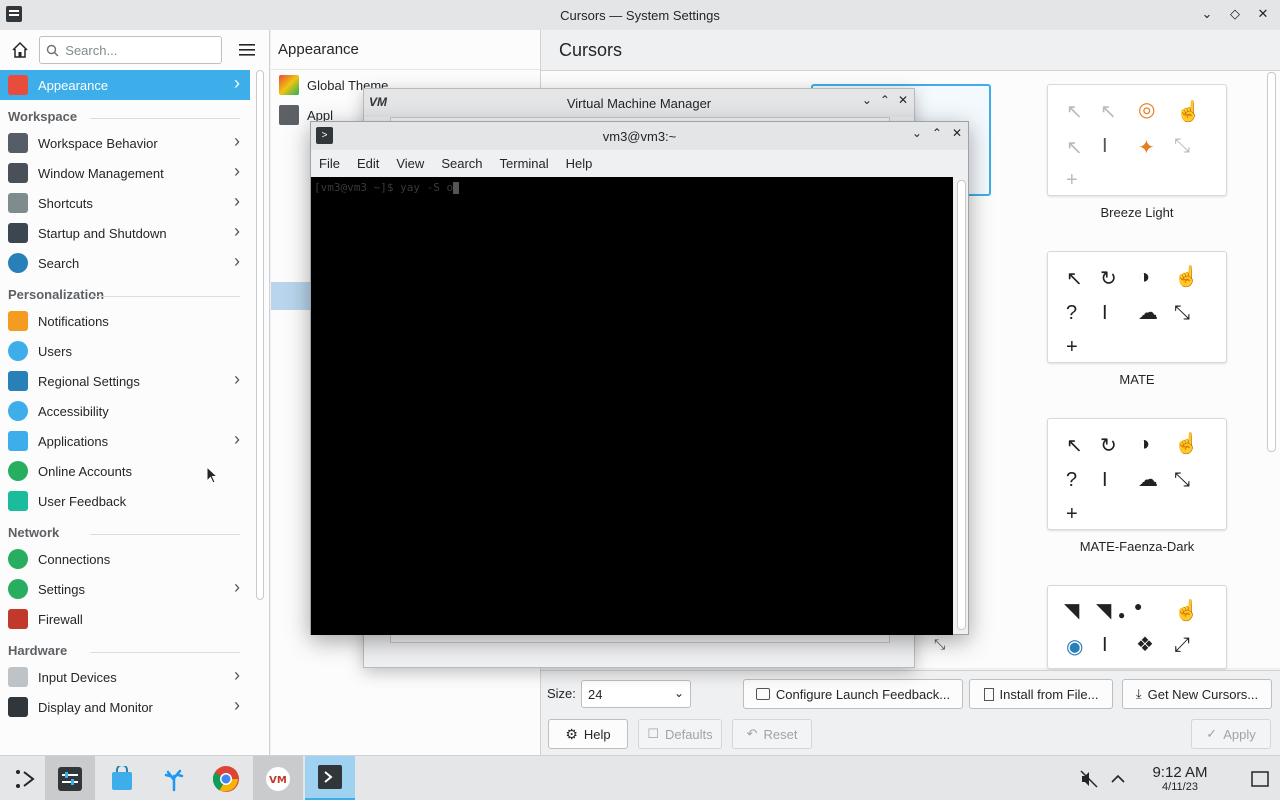 The width and height of the screenshot is (1280, 800). Describe the element at coordinates (82, 501) in the screenshot. I see `sidebar-item-label: User Feedback` at that location.